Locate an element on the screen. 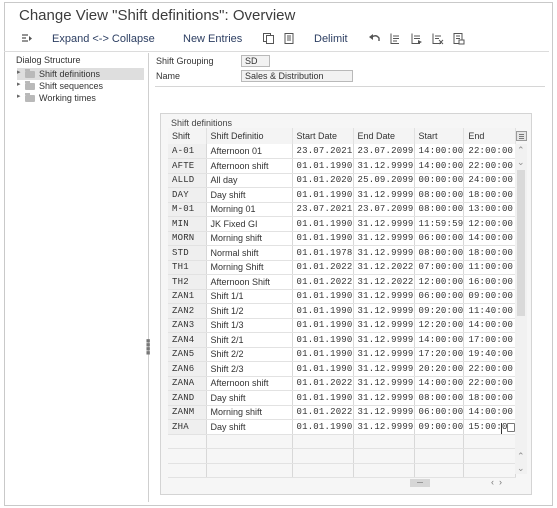  undo-icon is located at coordinates (374, 38).